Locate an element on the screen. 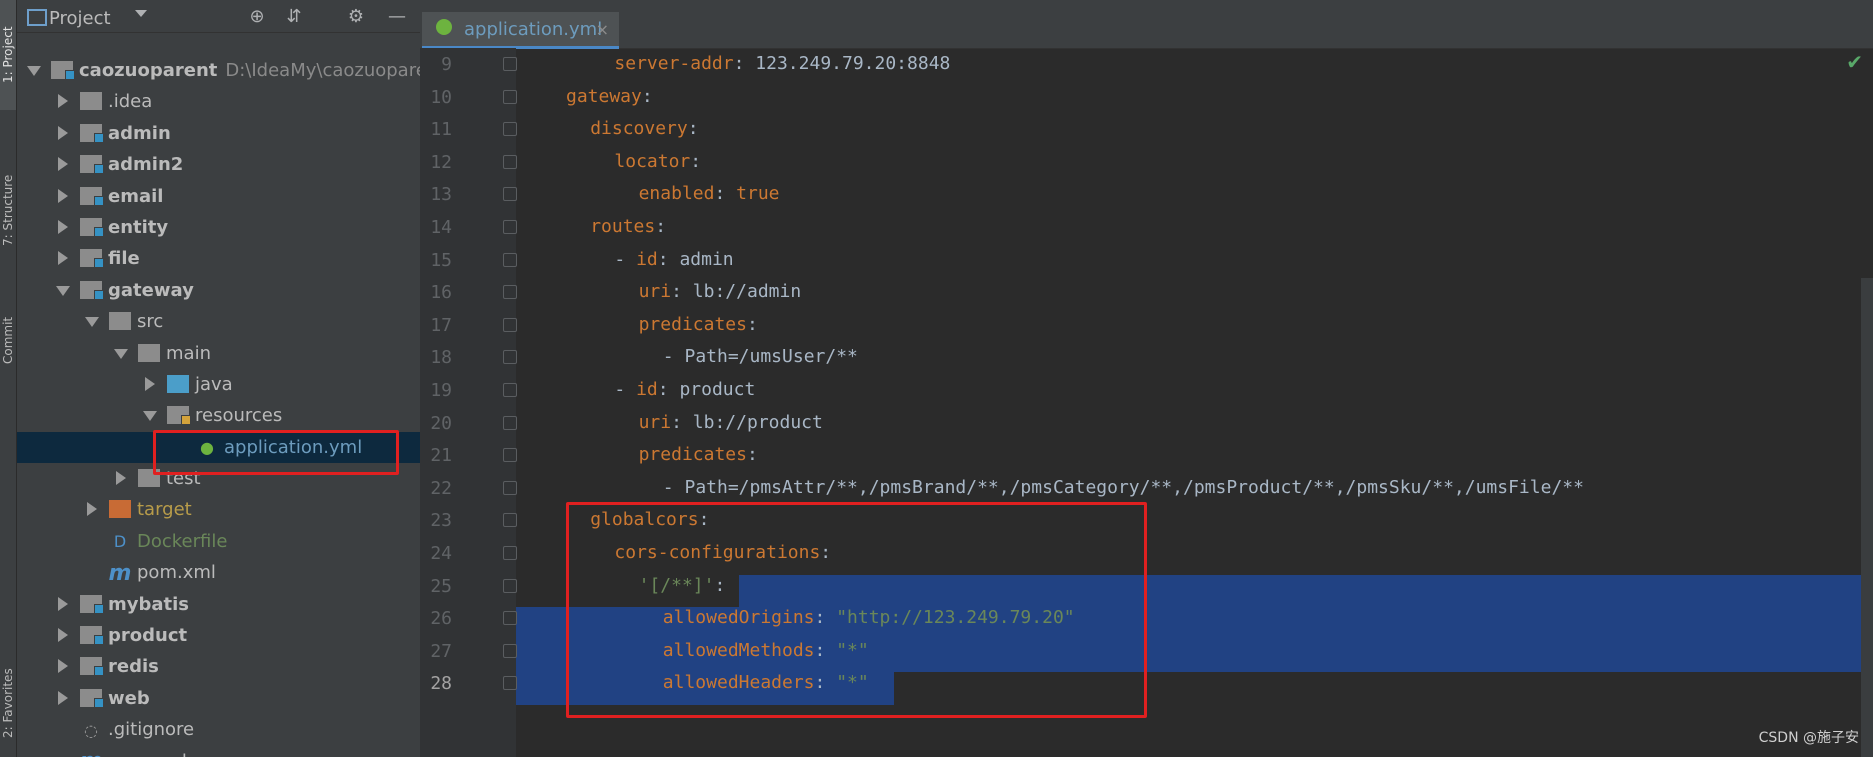 The height and width of the screenshot is (757, 1873). gear-icon: ⚙ is located at coordinates (356, 16).